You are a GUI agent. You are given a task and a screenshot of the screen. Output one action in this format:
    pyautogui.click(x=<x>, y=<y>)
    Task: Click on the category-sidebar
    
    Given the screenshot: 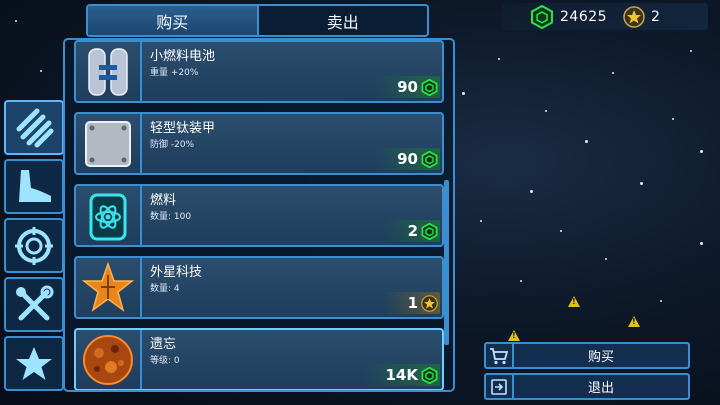 What is the action you would take?
    pyautogui.click(x=34, y=247)
    